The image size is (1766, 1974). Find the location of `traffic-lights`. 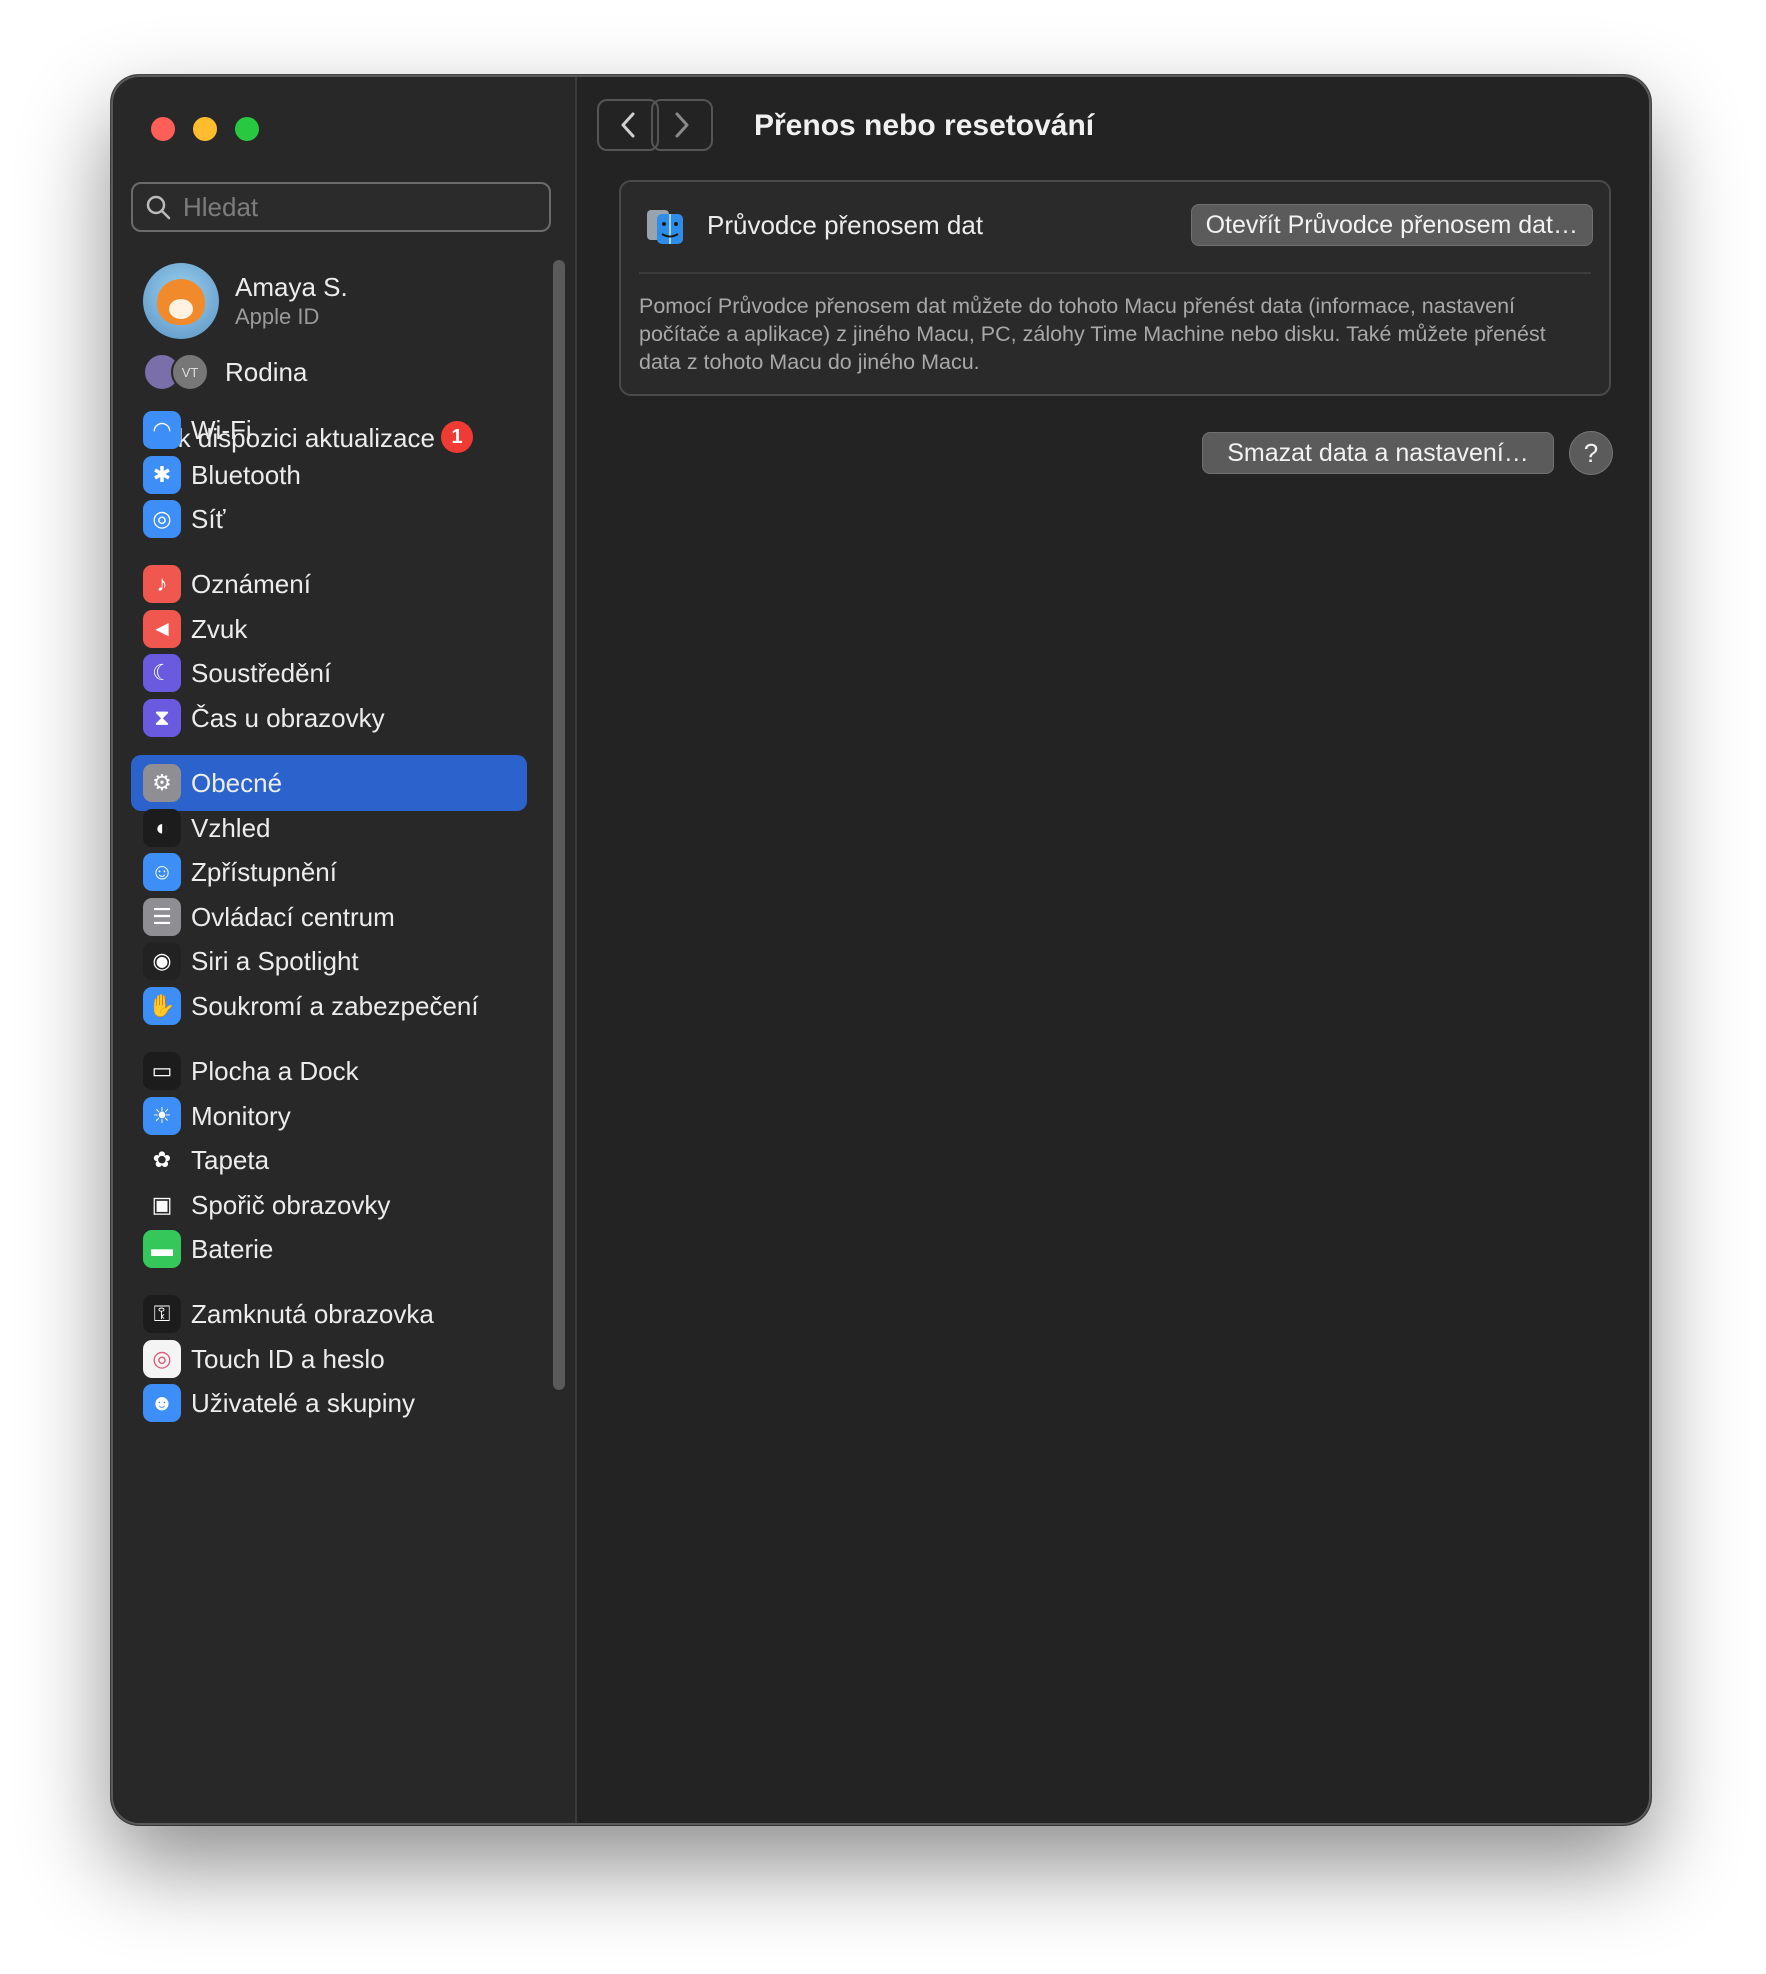

traffic-lights is located at coordinates (205, 129).